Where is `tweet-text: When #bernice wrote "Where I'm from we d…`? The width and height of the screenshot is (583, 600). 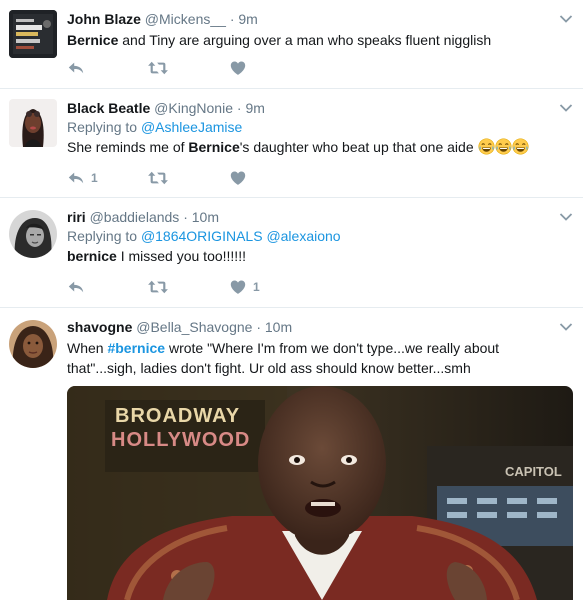
tweet-text: When #bernice wrote "Where I'm from we d… is located at coordinates (315, 348).